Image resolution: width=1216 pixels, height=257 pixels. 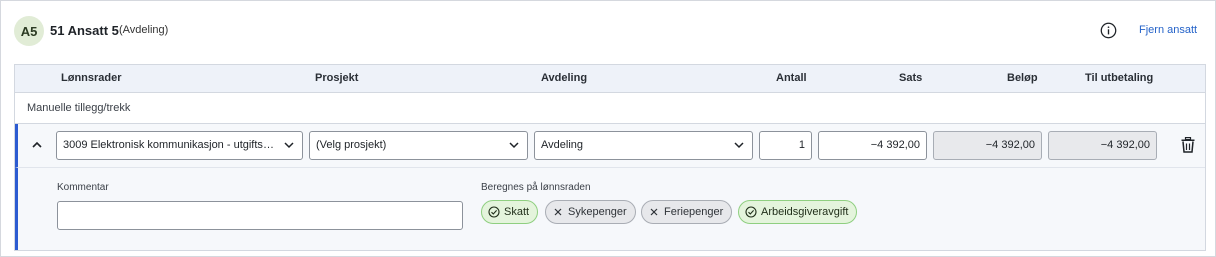 What do you see at coordinates (805, 212) in the screenshot?
I see `chip-label: Arbeidsgiveravgift` at bounding box center [805, 212].